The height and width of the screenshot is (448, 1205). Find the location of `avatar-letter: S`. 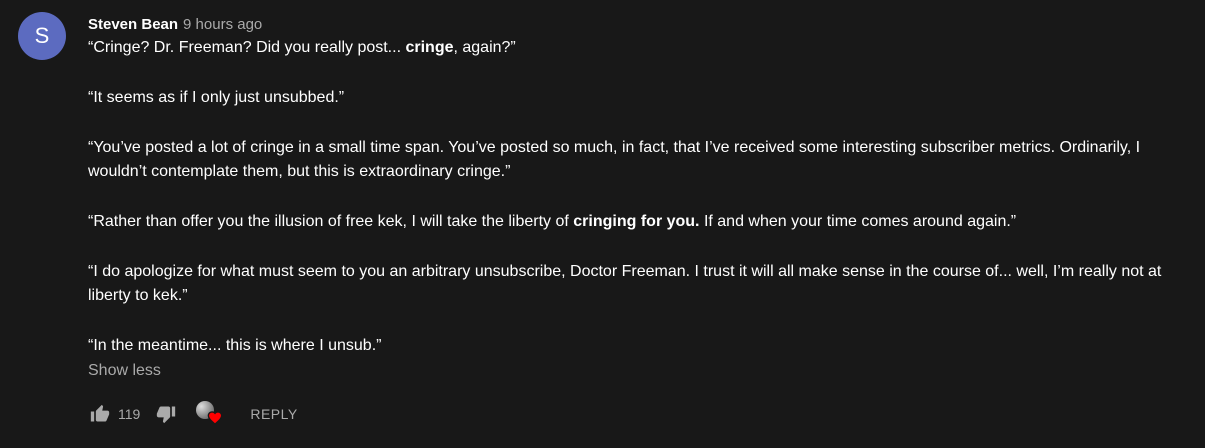

avatar-letter: S is located at coordinates (42, 35).